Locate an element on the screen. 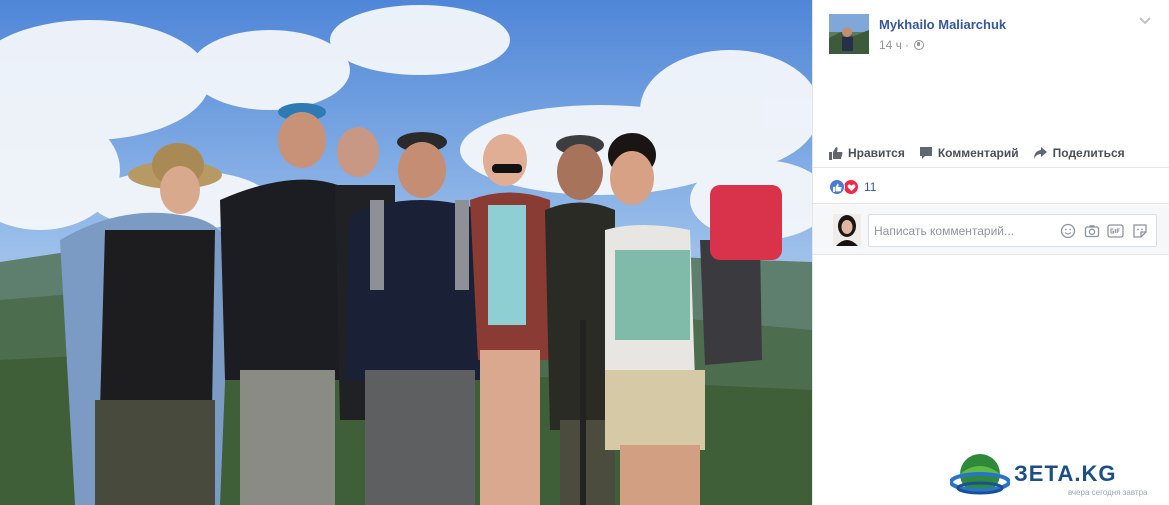 This screenshot has width=1169, height=505. comment-button: Комментарий is located at coordinates (969, 153).